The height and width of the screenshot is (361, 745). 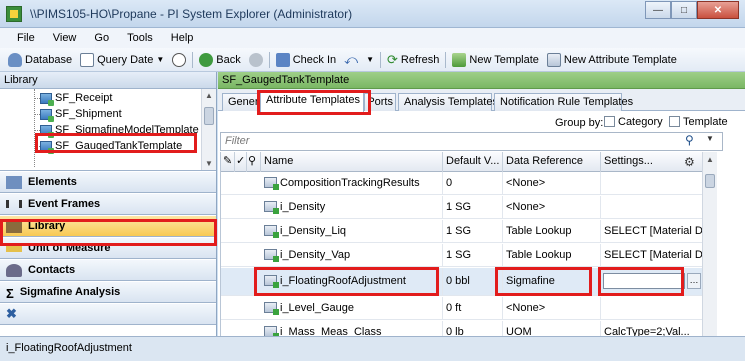 I want to click on nav-configure: ✖, so click(x=108, y=314).